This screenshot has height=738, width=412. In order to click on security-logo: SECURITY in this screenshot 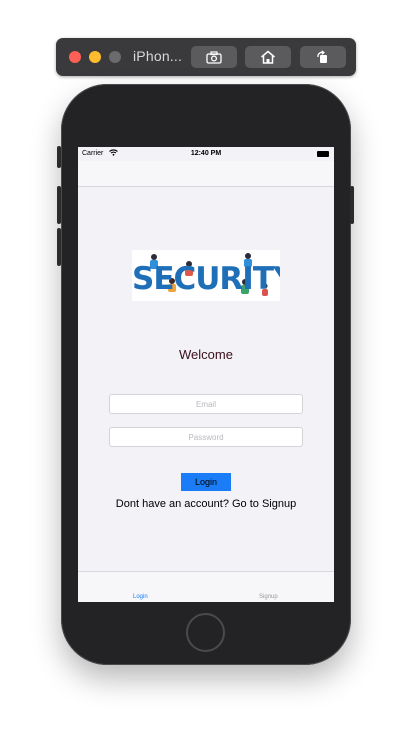, I will do `click(206, 275)`.